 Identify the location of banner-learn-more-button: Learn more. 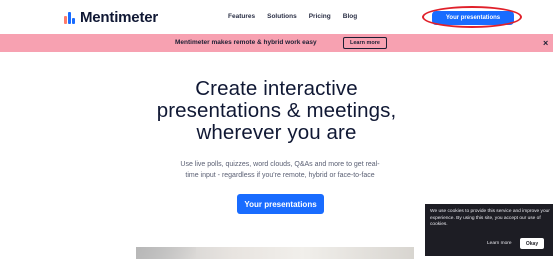
(365, 43).